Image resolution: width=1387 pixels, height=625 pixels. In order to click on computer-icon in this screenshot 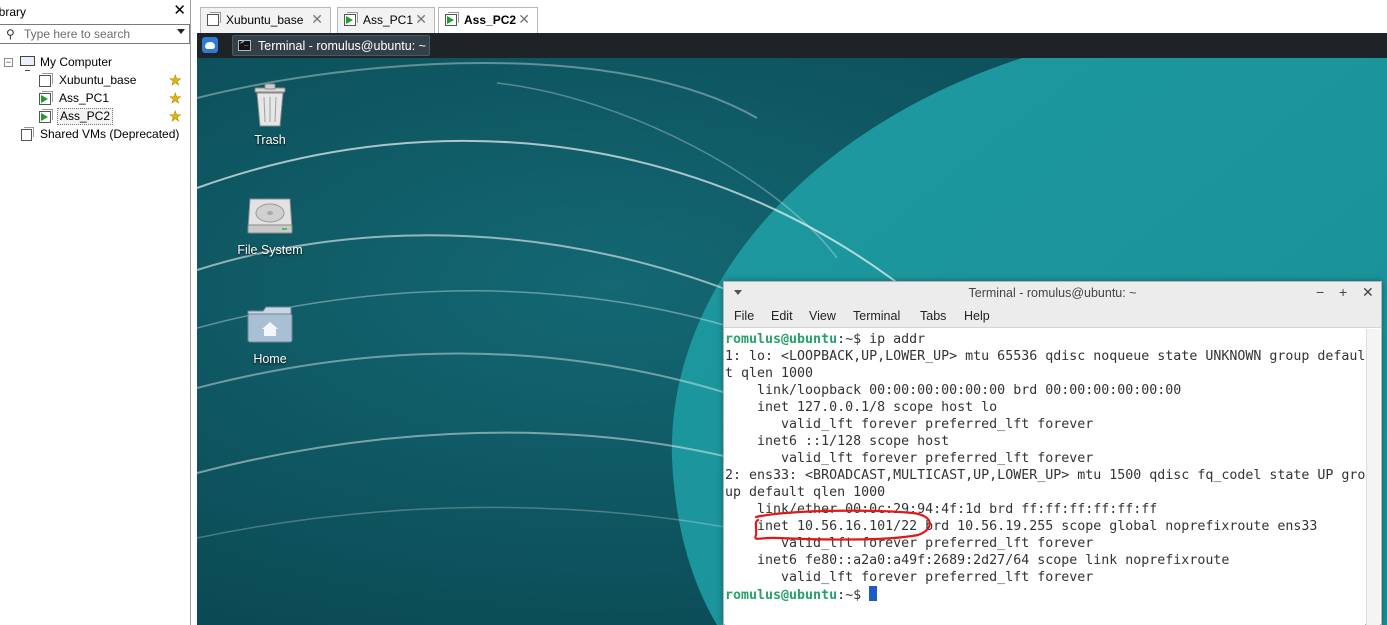, I will do `click(27, 63)`.